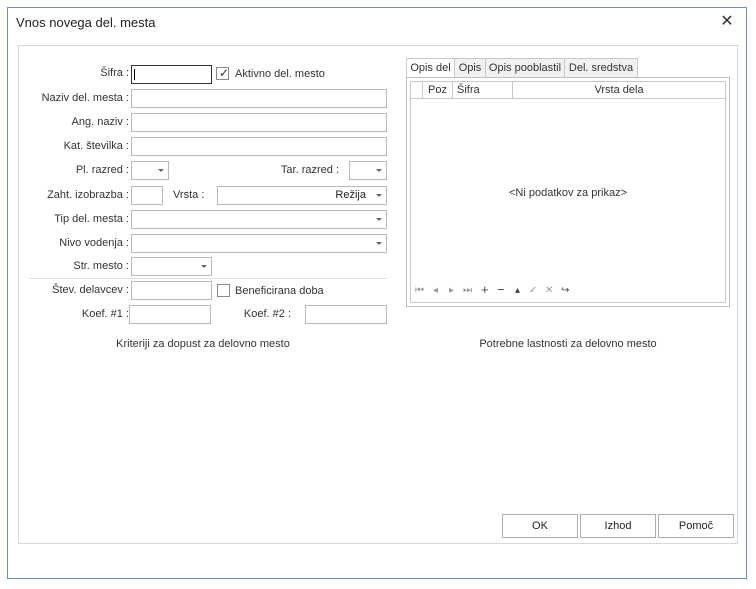  Describe the element at coordinates (259, 243) in the screenshot. I see `nivo-select` at that location.